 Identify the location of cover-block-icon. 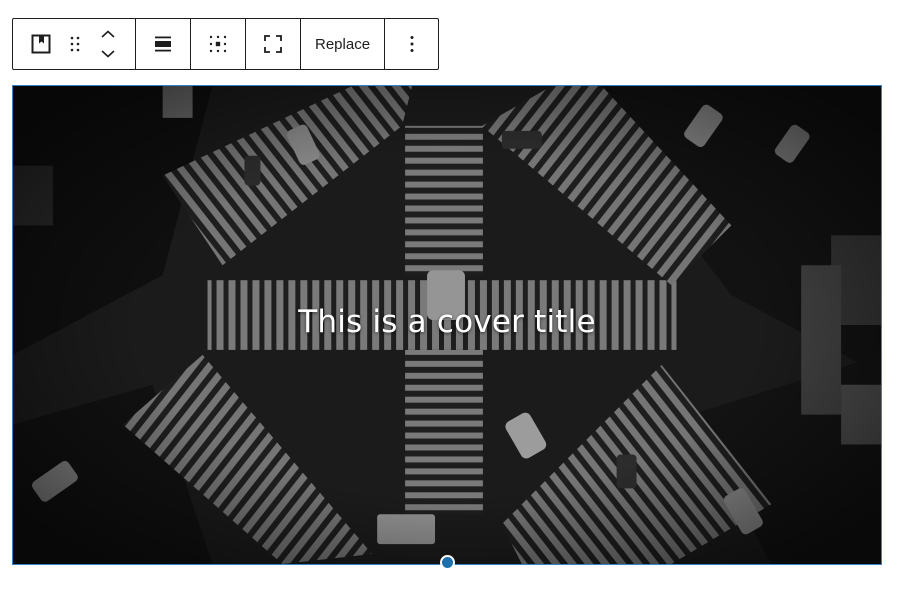
(41, 44).